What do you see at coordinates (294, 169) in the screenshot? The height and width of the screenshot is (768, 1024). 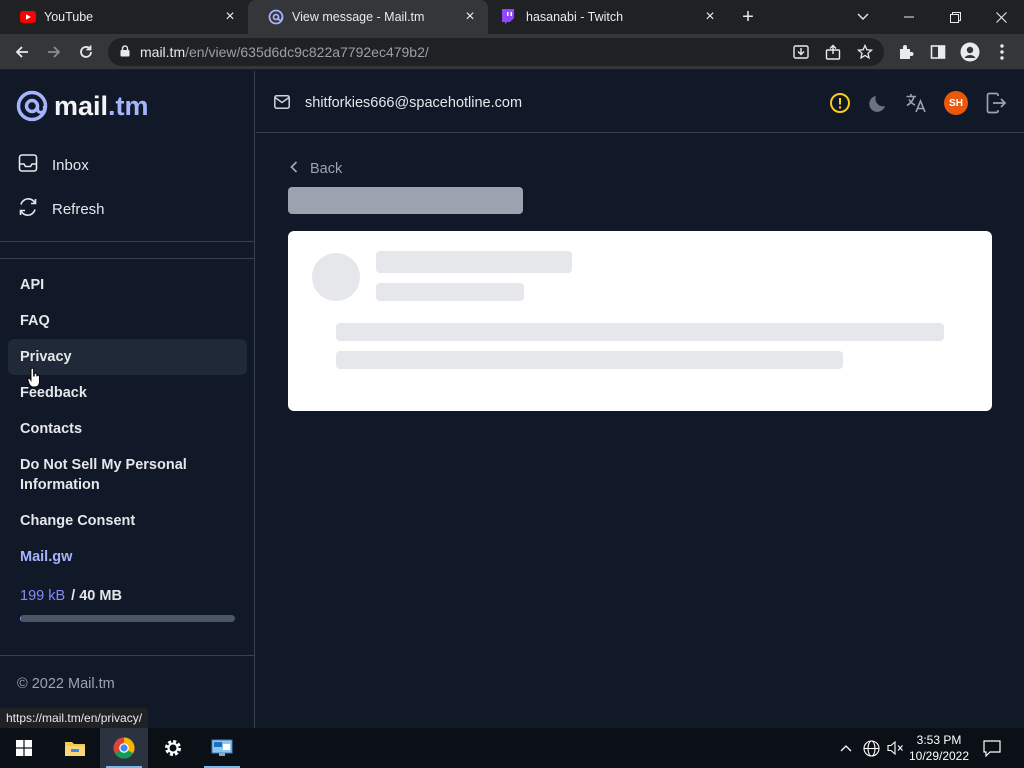 I see `chevron-left-icon` at bounding box center [294, 169].